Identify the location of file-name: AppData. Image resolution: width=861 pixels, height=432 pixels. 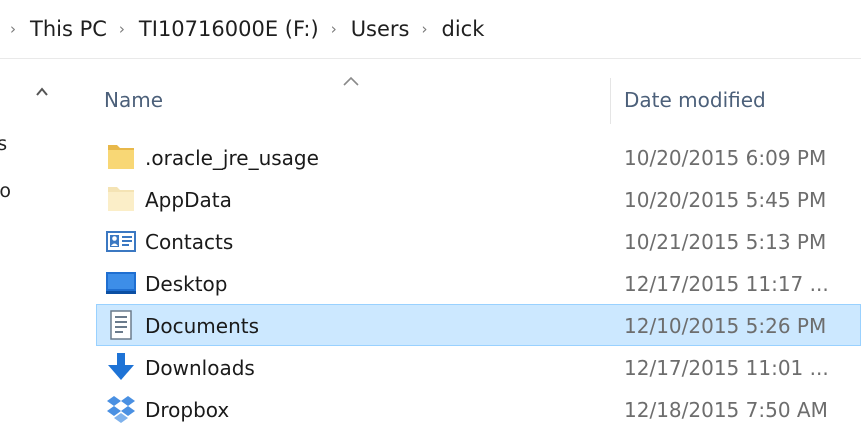
(188, 200).